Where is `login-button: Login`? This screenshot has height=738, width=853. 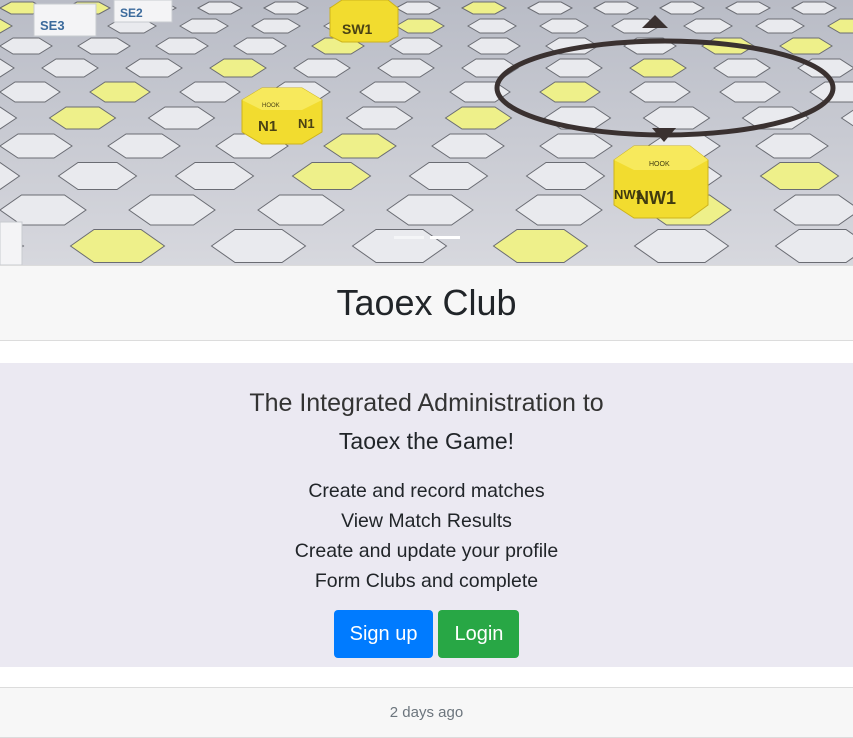 login-button: Login is located at coordinates (479, 634).